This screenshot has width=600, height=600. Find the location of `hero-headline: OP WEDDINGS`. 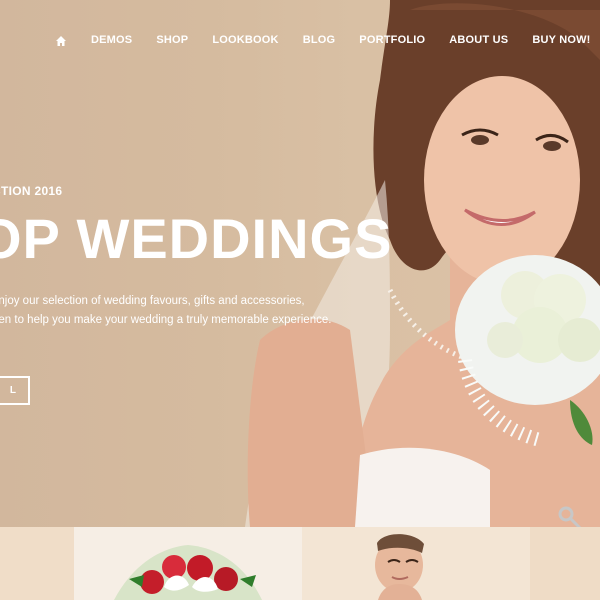

hero-headline: OP WEDDINGS is located at coordinates (196, 238).